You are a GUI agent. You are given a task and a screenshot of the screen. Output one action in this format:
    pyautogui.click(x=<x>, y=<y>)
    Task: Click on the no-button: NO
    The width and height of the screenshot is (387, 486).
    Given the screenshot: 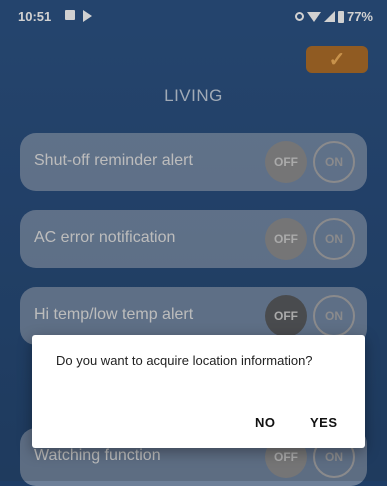 What is the action you would take?
    pyautogui.click(x=265, y=422)
    